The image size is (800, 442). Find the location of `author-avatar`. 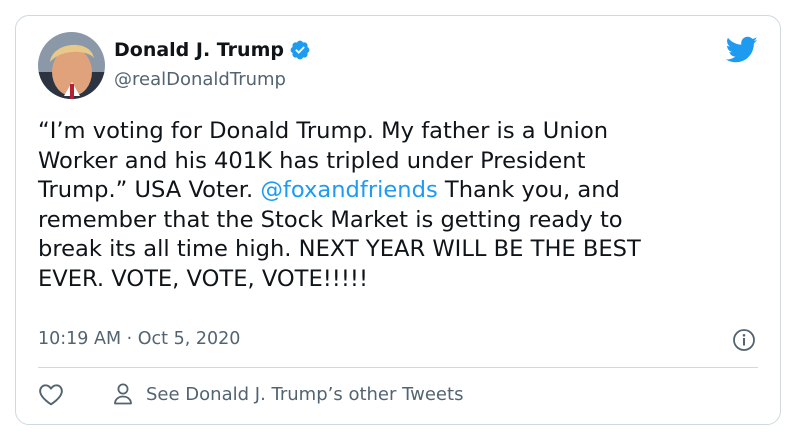

author-avatar is located at coordinates (71, 65).